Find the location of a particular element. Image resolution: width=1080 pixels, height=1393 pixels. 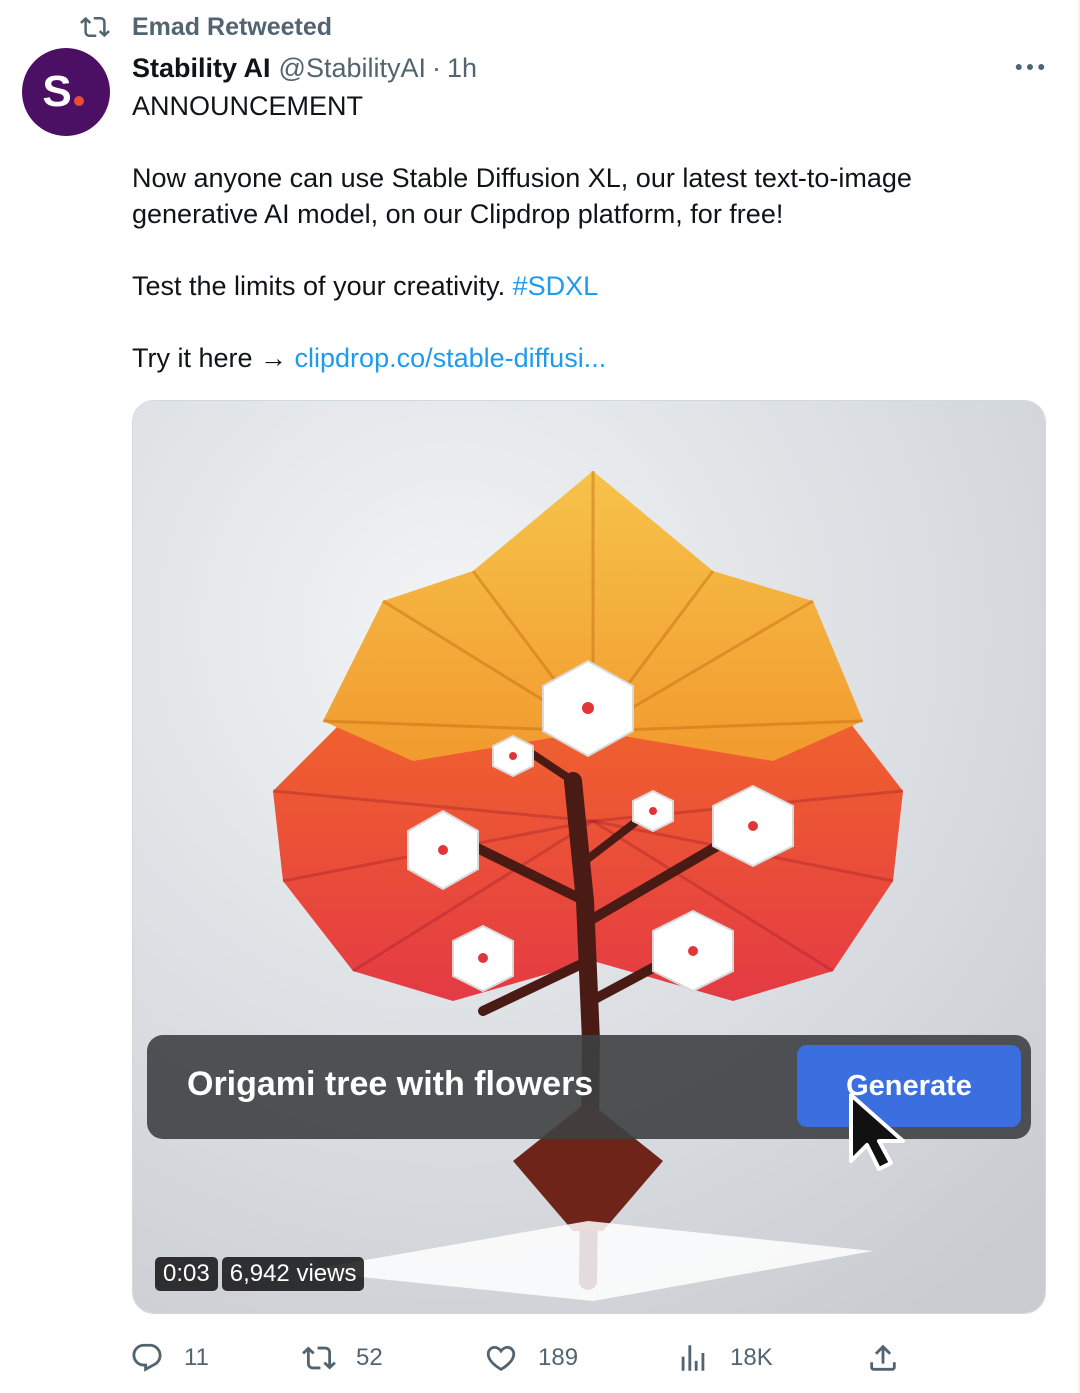

views-count: 18K is located at coordinates (751, 1357).